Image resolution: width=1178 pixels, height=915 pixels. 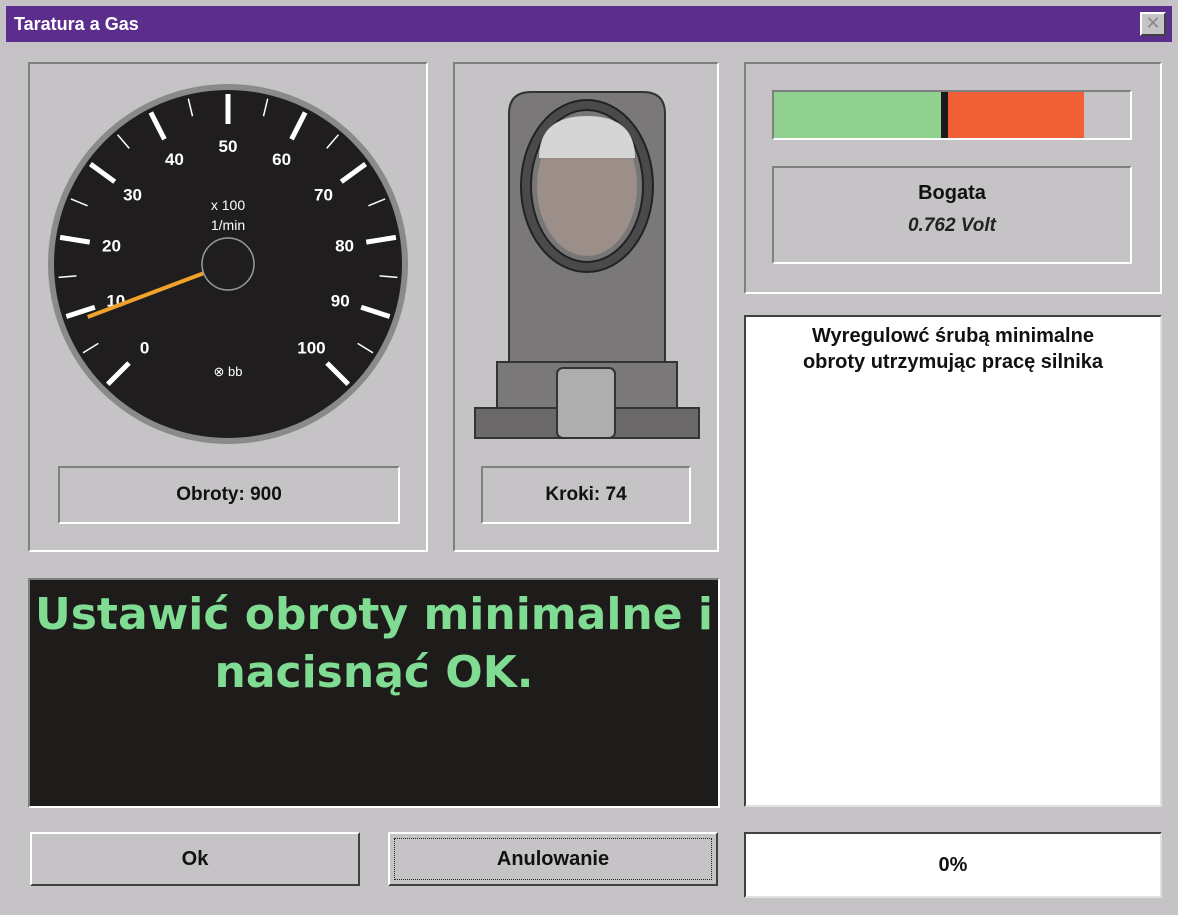 What do you see at coordinates (858, 115) in the screenshot?
I see `lambda-bar-lean-segment` at bounding box center [858, 115].